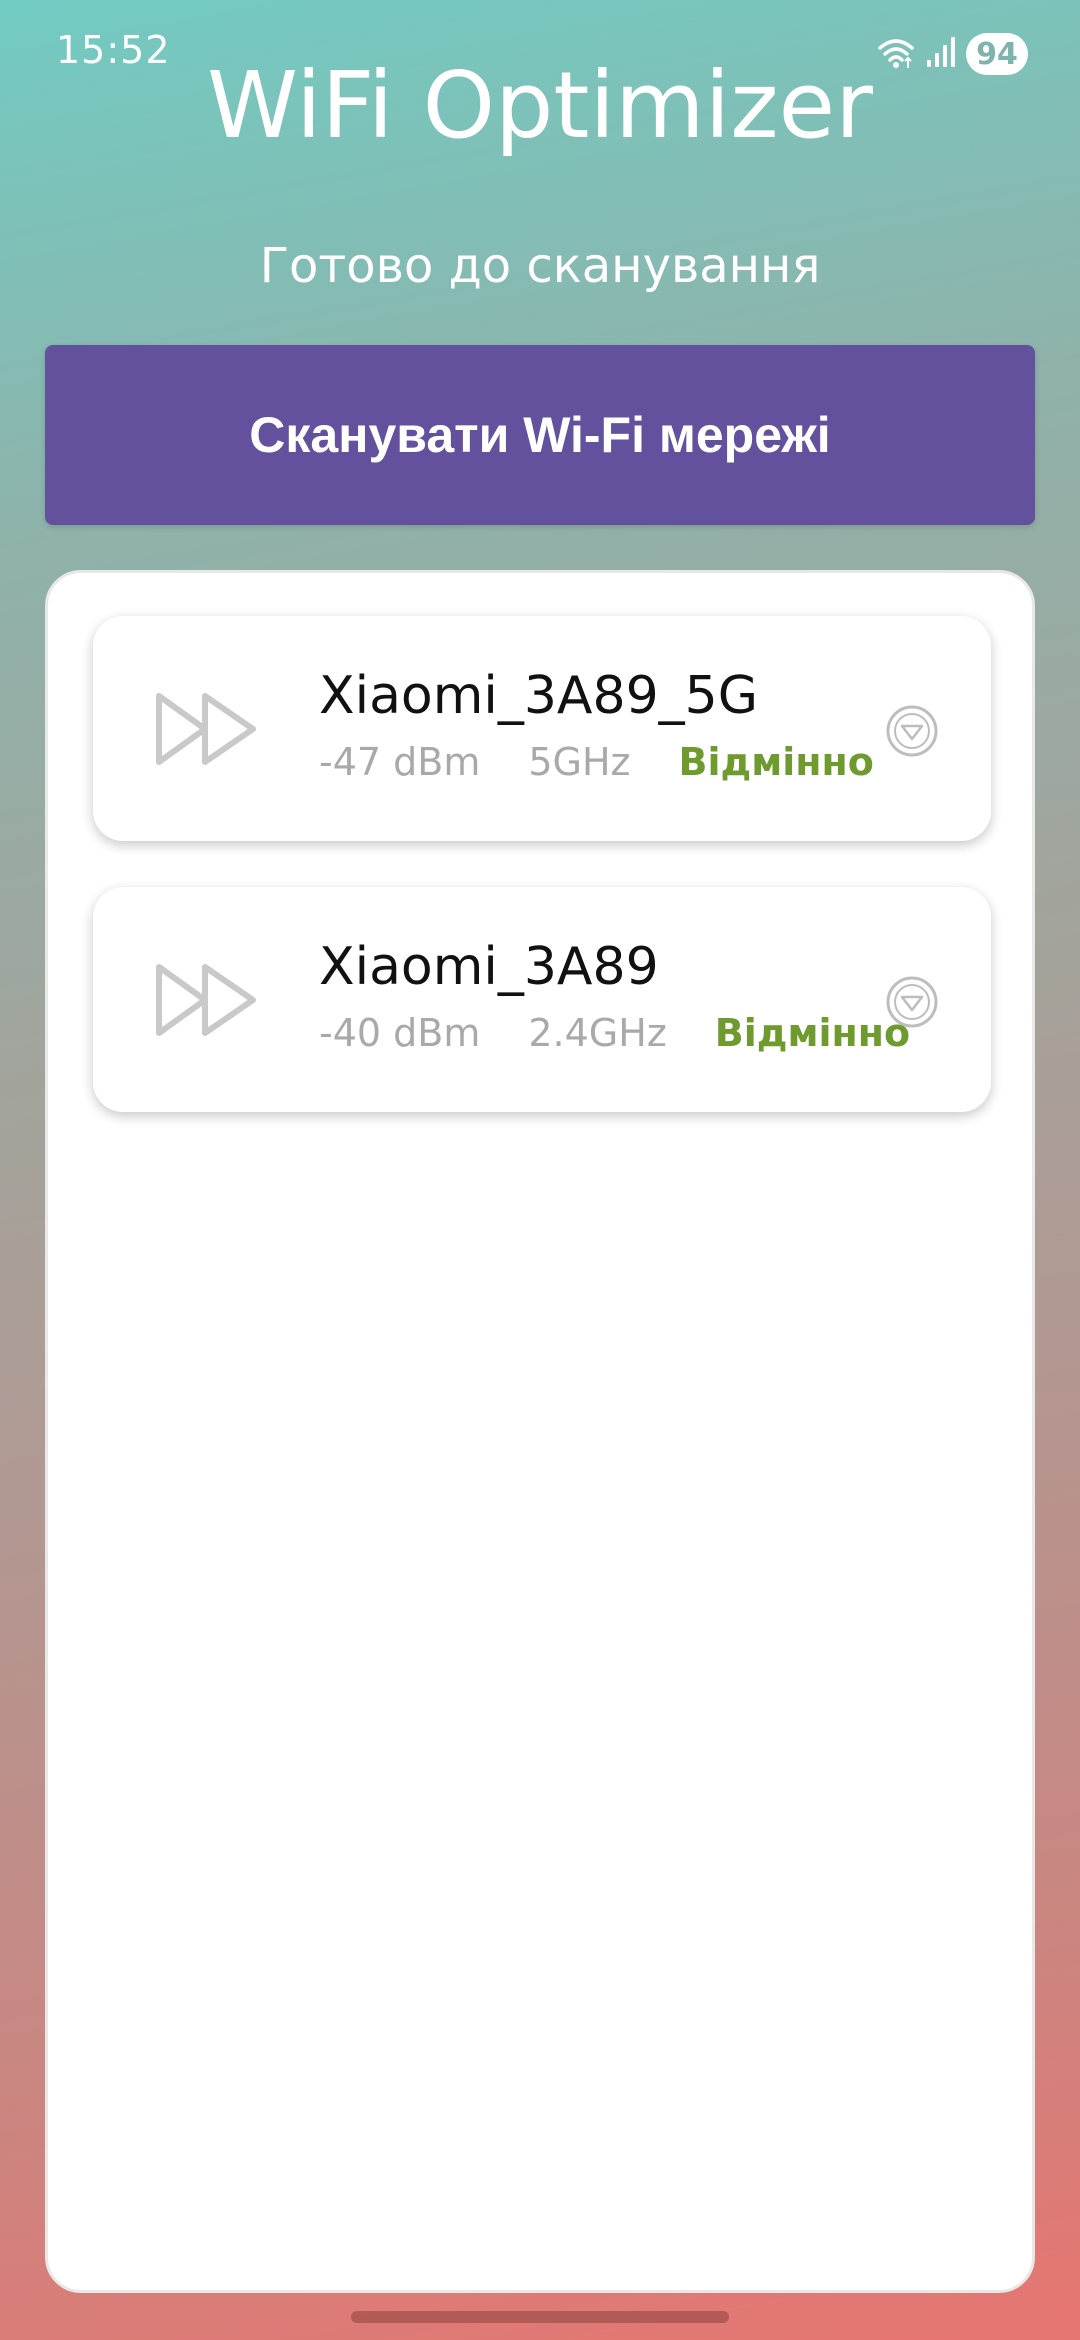  What do you see at coordinates (540, 2317) in the screenshot?
I see `home-indicator` at bounding box center [540, 2317].